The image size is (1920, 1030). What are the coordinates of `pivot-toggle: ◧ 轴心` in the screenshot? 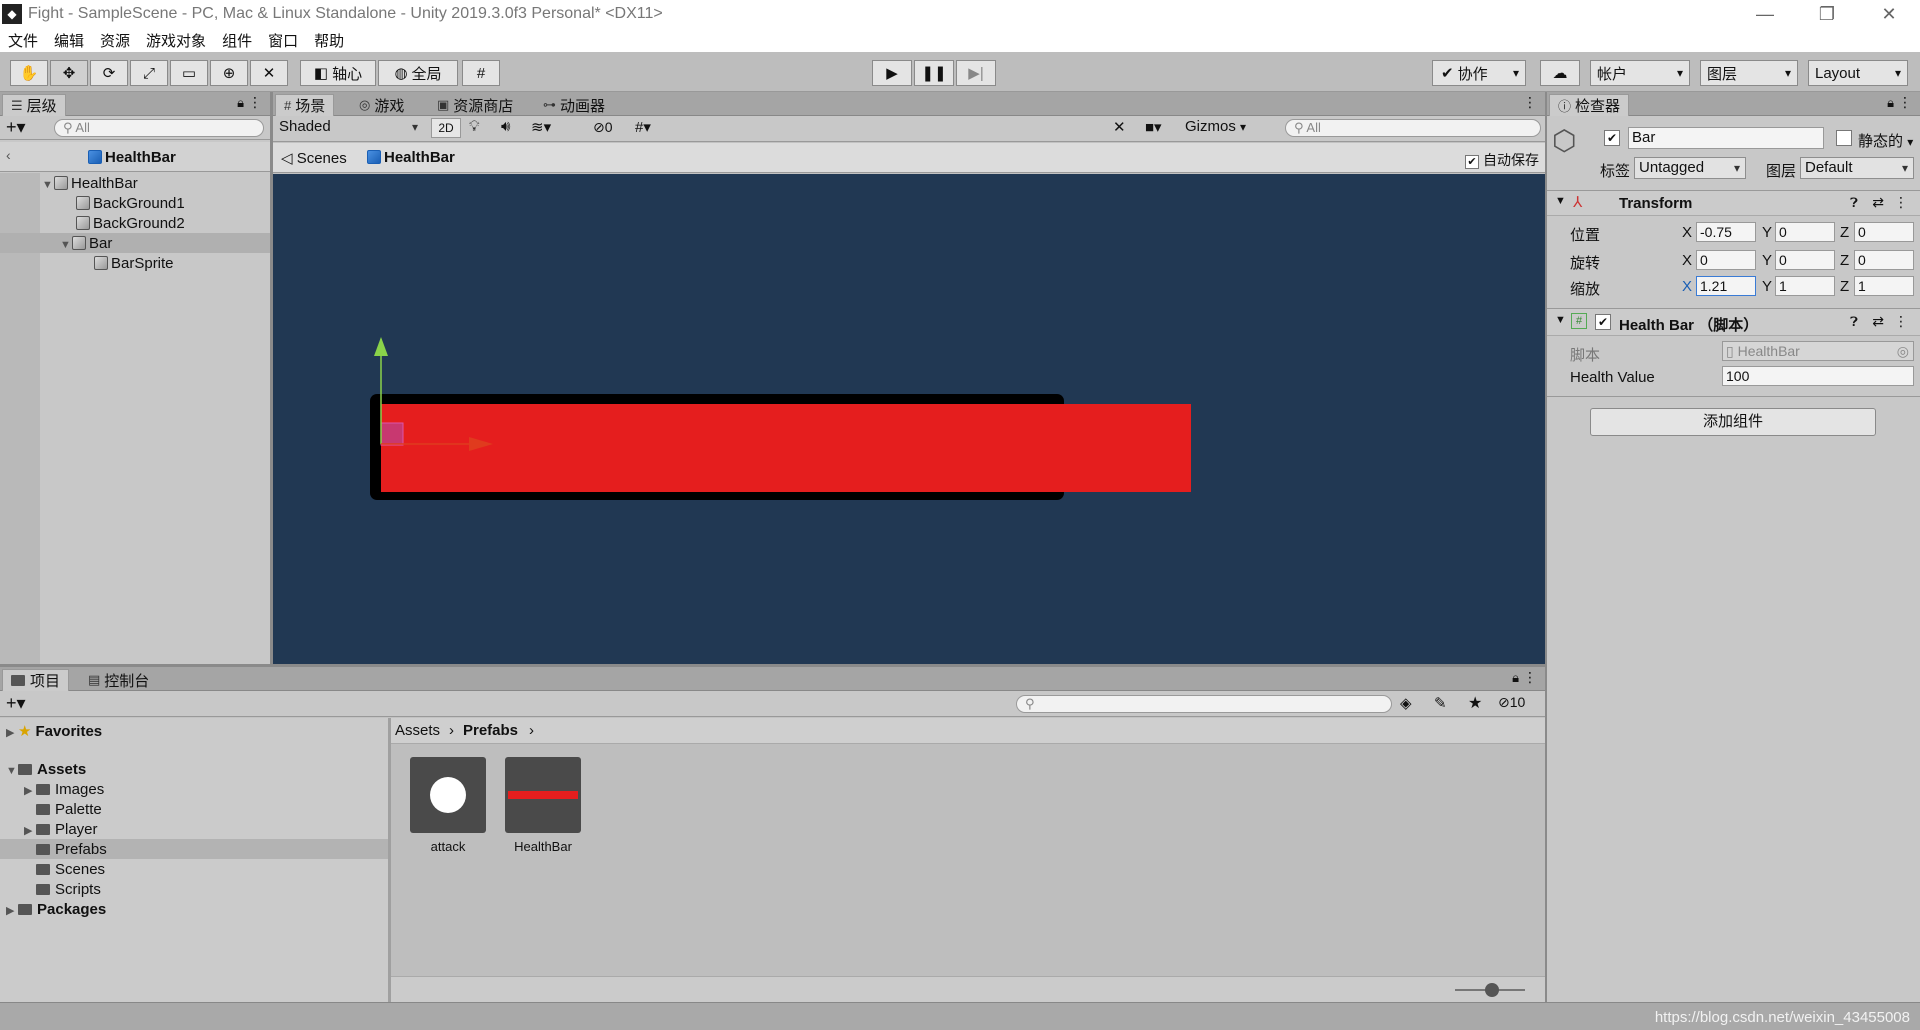 It's located at (338, 73).